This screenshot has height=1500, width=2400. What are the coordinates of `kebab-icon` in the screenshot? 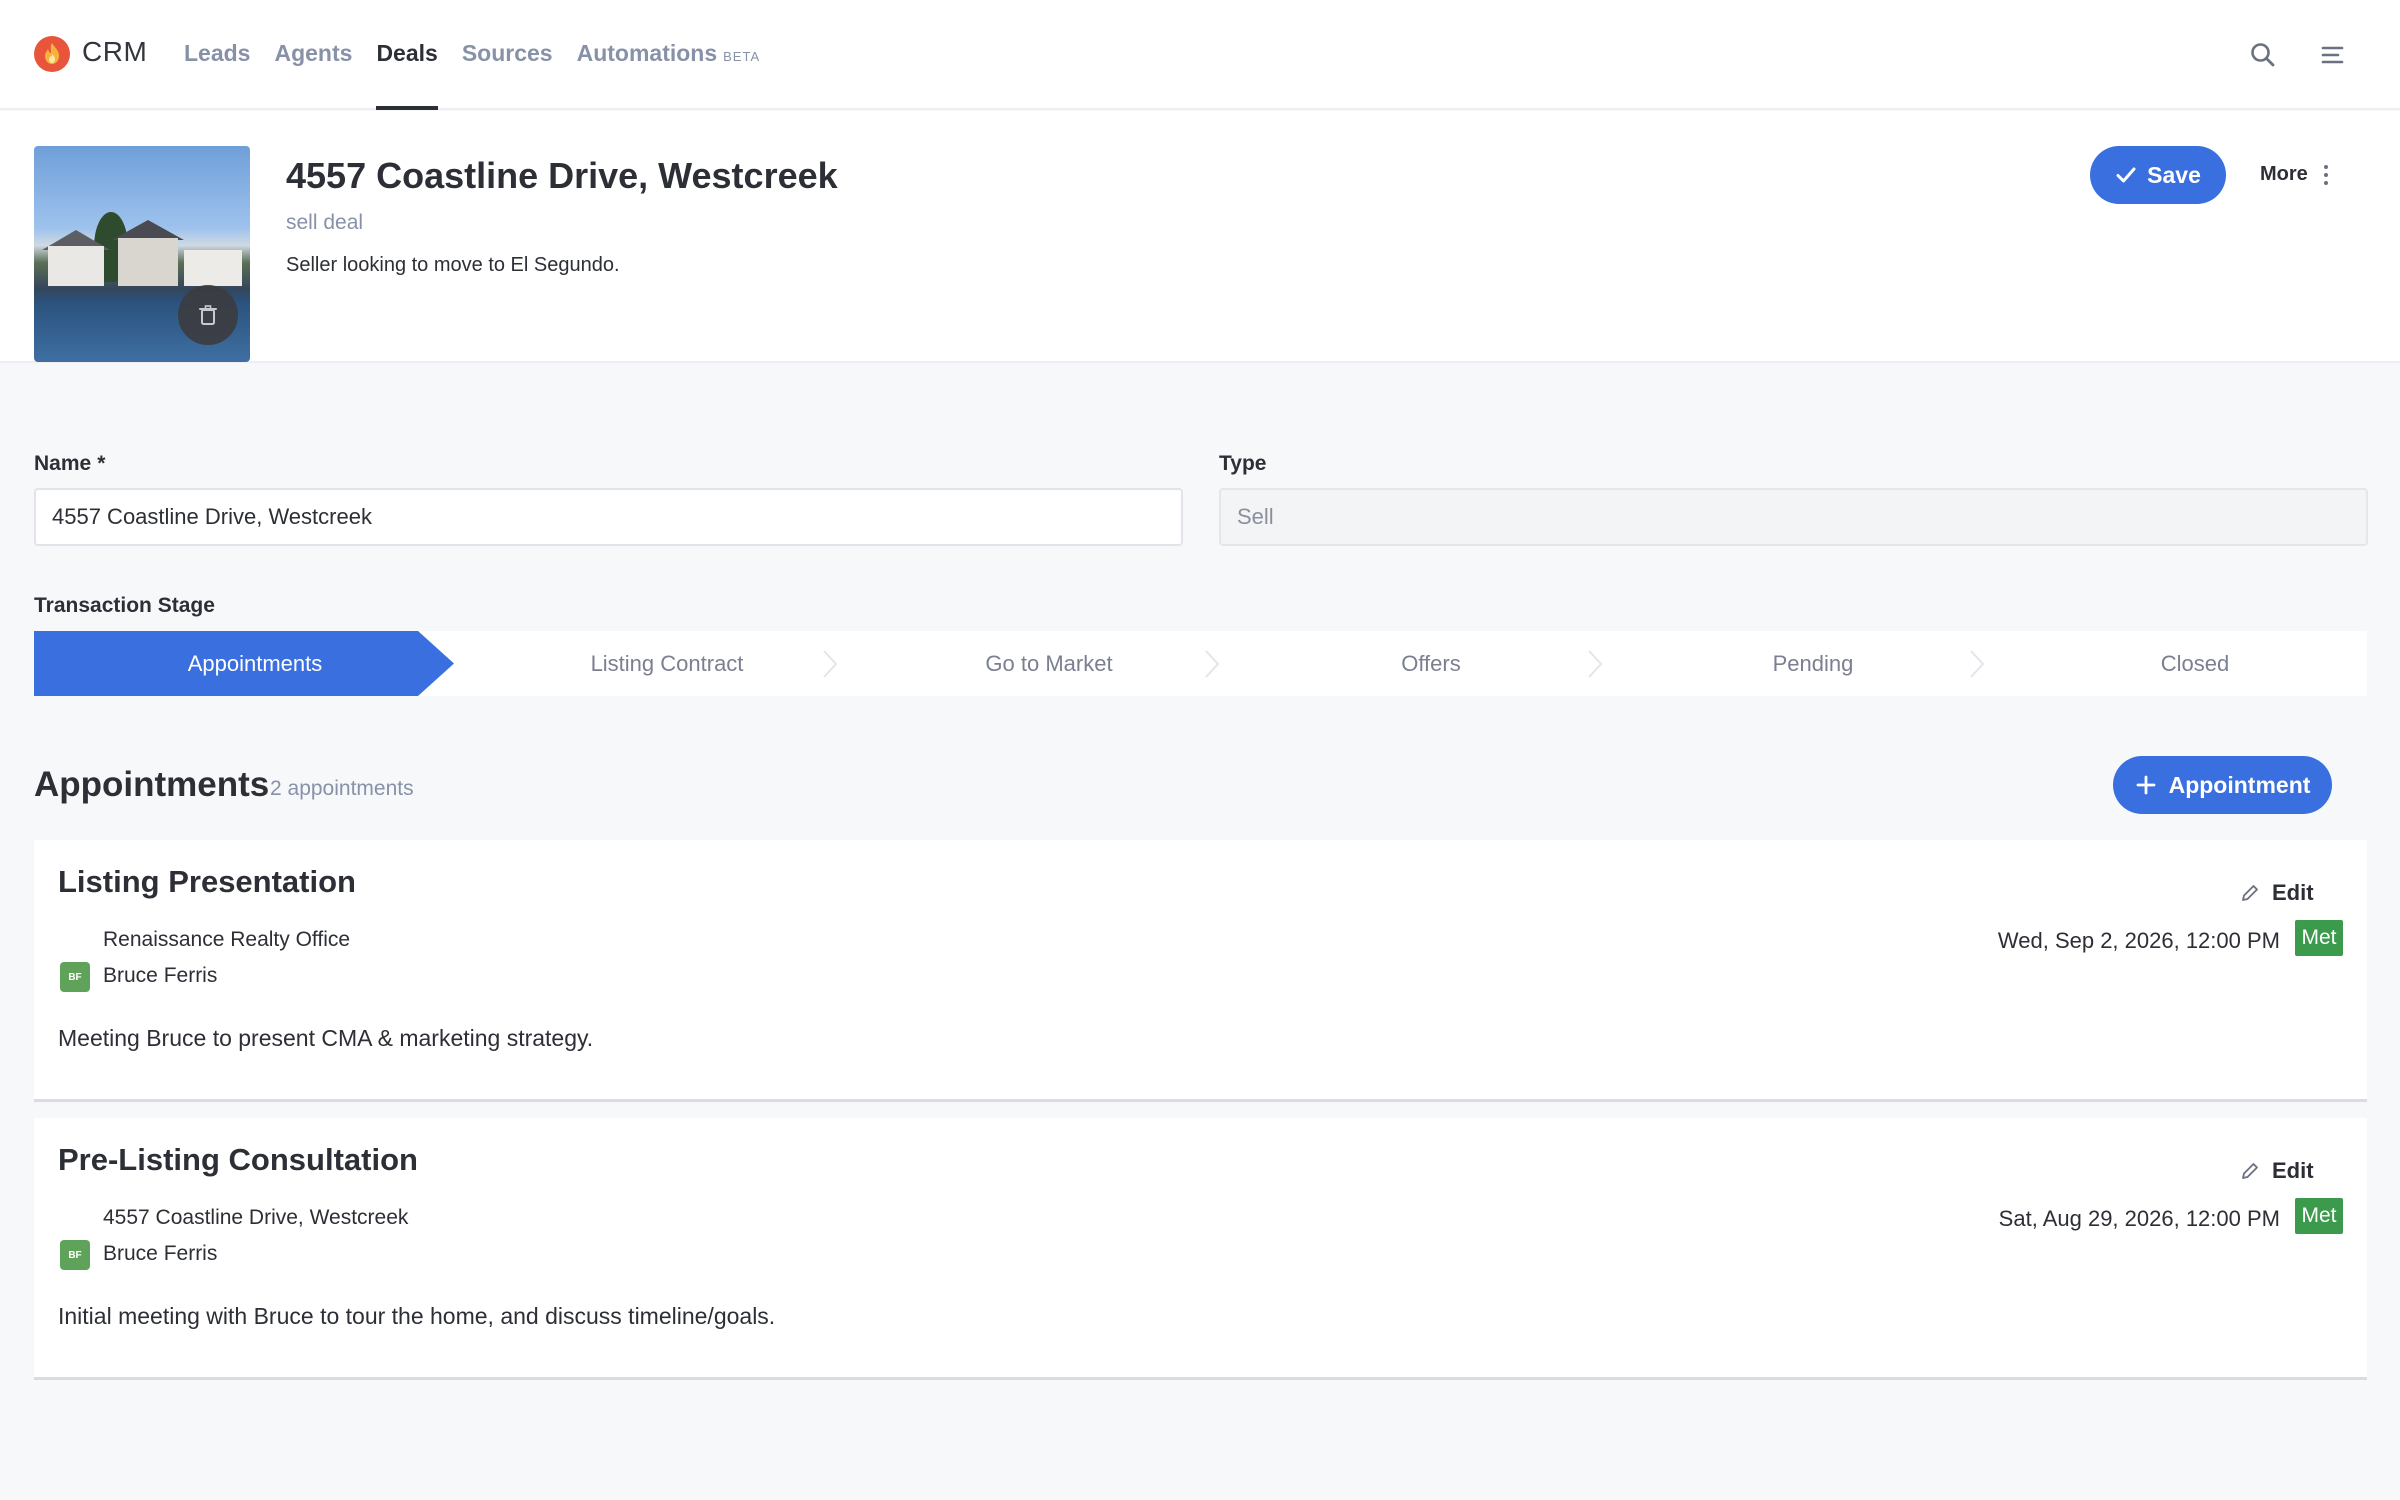 It's located at (2325, 174).